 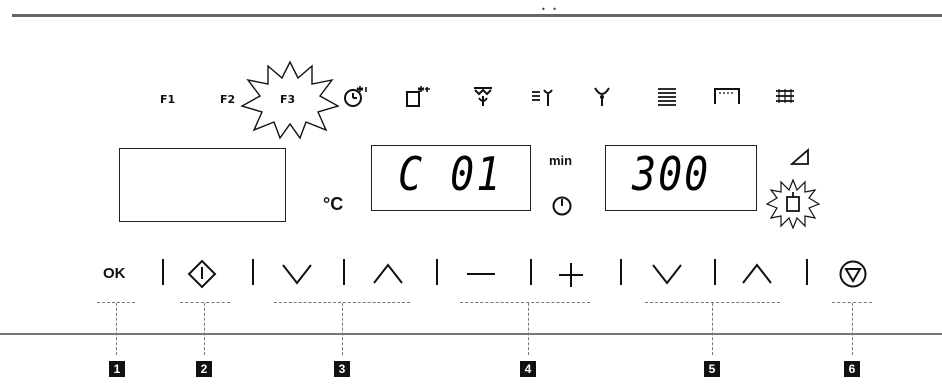 What do you see at coordinates (168, 99) in the screenshot?
I see `function-f1-label: F1` at bounding box center [168, 99].